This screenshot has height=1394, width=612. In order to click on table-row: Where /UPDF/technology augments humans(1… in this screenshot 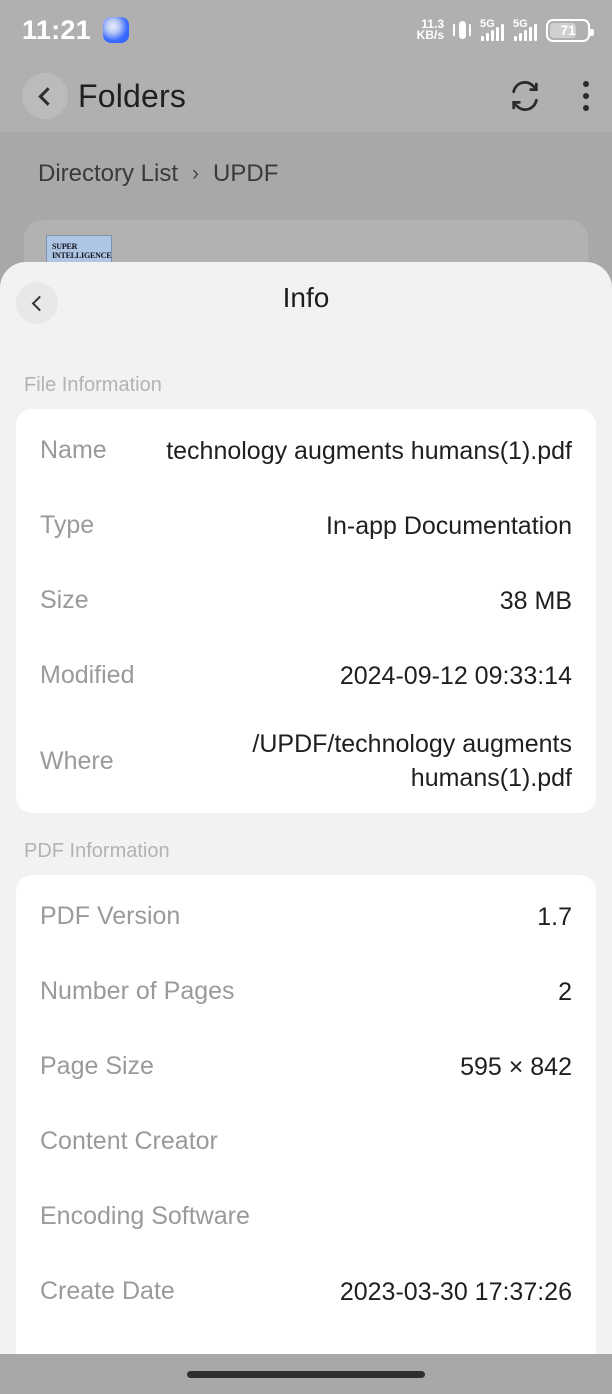, I will do `click(306, 761)`.